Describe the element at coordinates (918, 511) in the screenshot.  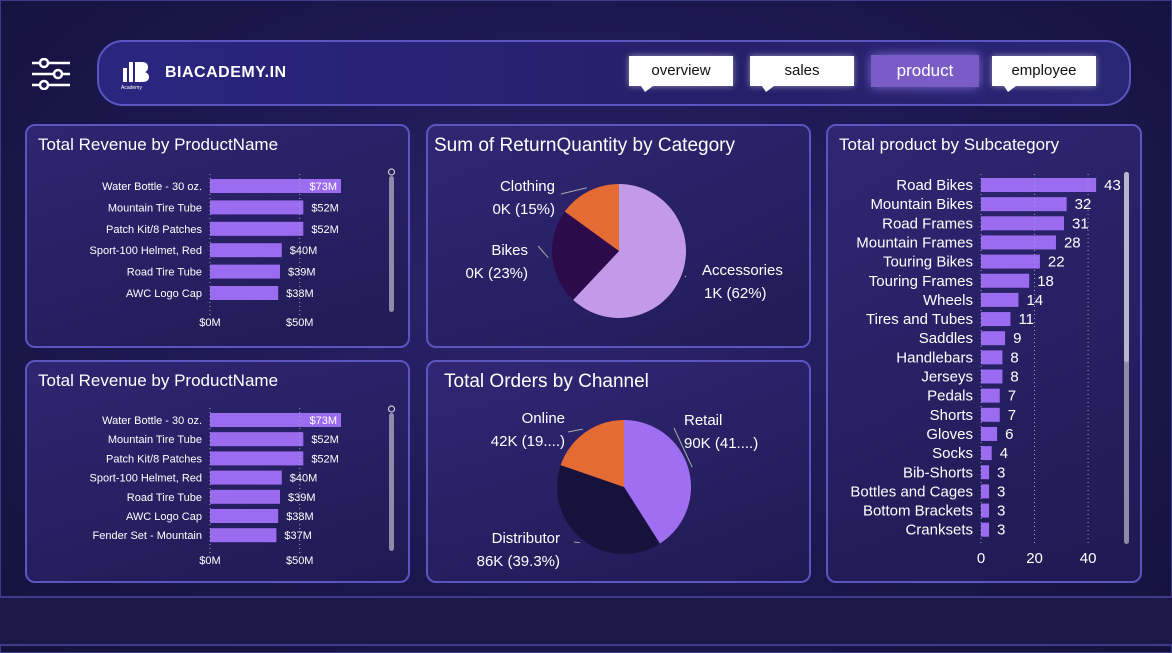
I see `category-label: Bottom Brackets` at that location.